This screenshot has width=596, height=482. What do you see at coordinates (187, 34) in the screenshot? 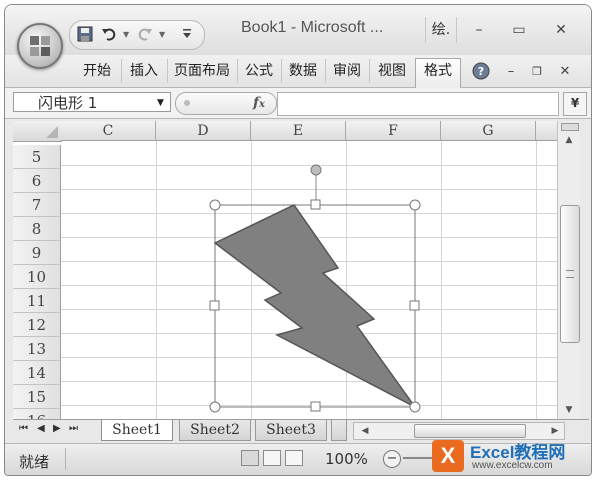
I see `customize-qat-icon` at bounding box center [187, 34].